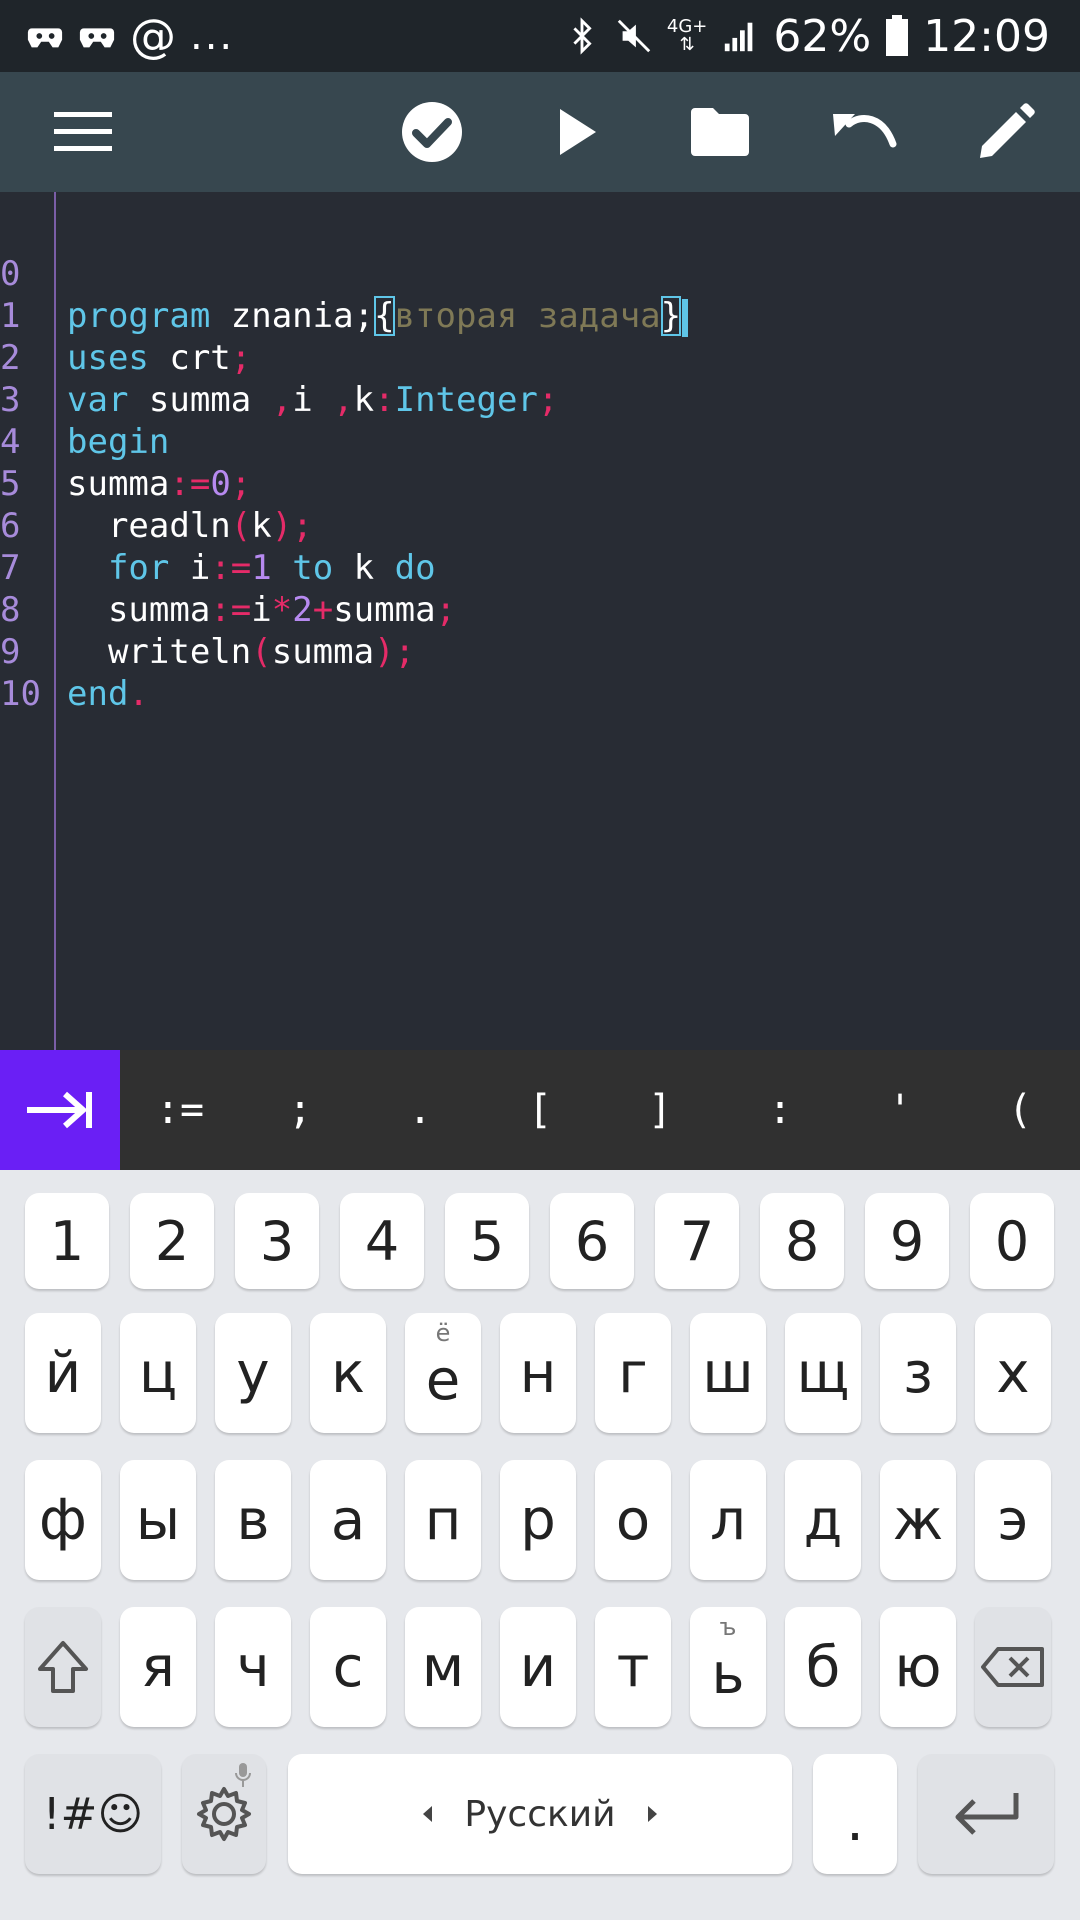  I want to click on key-letter: ж, so click(918, 1520).